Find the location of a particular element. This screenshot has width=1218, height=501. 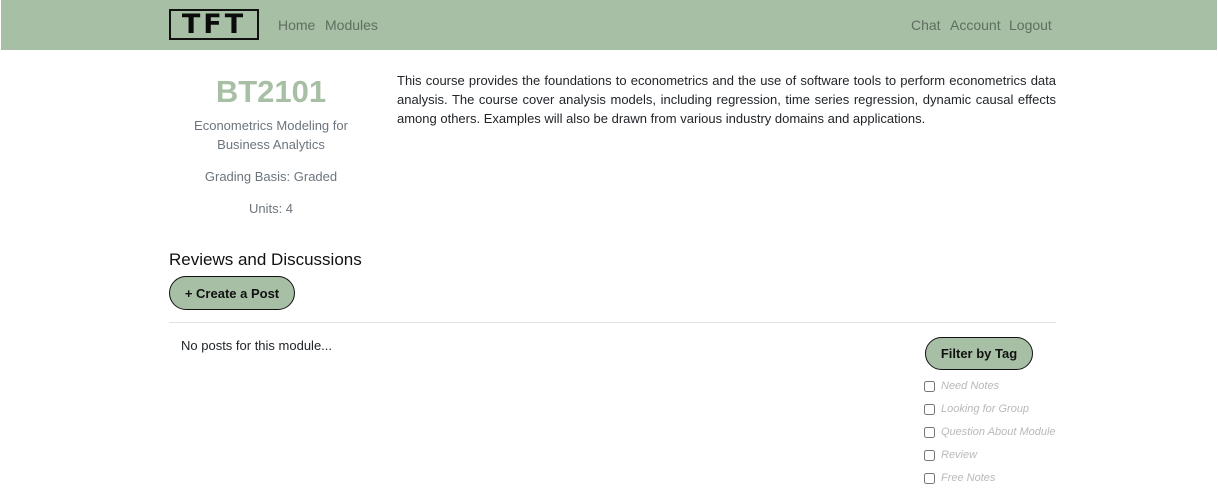

create-post-button: + Create a Post is located at coordinates (232, 293).